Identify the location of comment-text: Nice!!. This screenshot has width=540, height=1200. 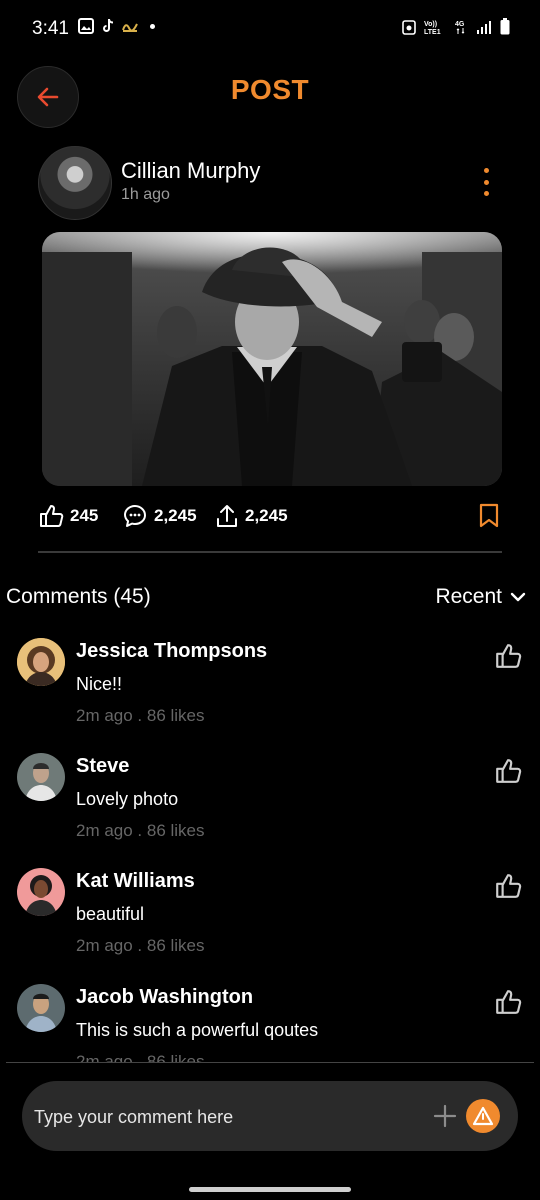
(99, 684).